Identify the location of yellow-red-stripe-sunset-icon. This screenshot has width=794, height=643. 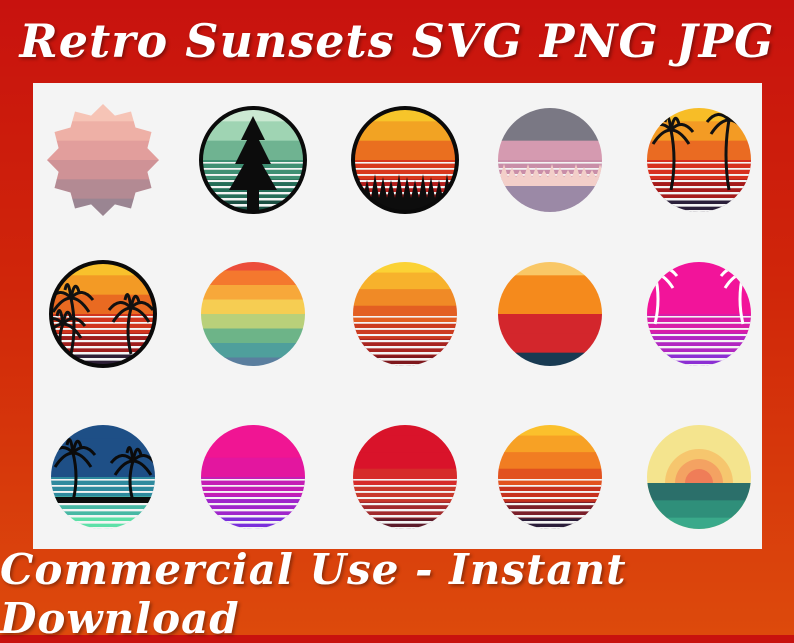
(405, 314).